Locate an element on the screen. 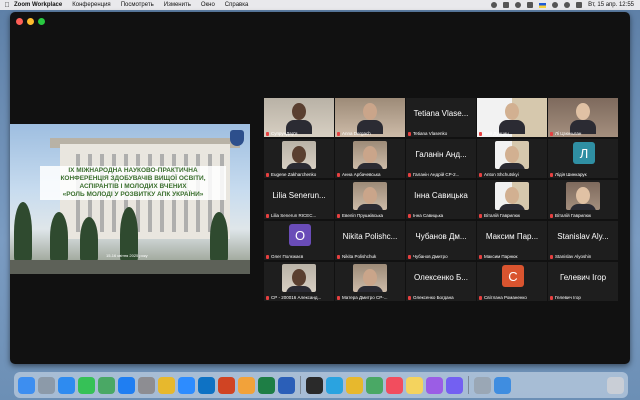  participant-name-label: Eugene Zakharchenko is located at coordinates (299, 174).